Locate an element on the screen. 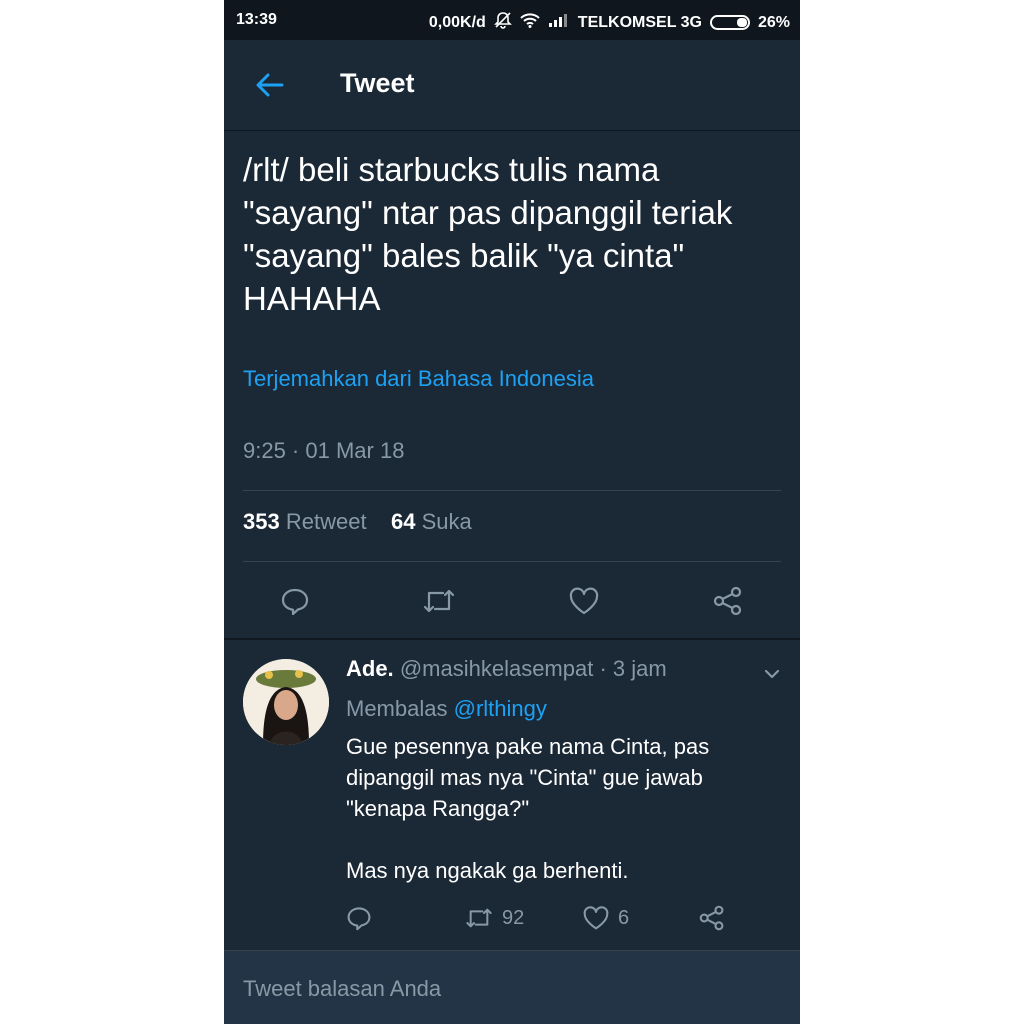 The width and height of the screenshot is (1024, 1024). retweet-button is located at coordinates (439, 601).